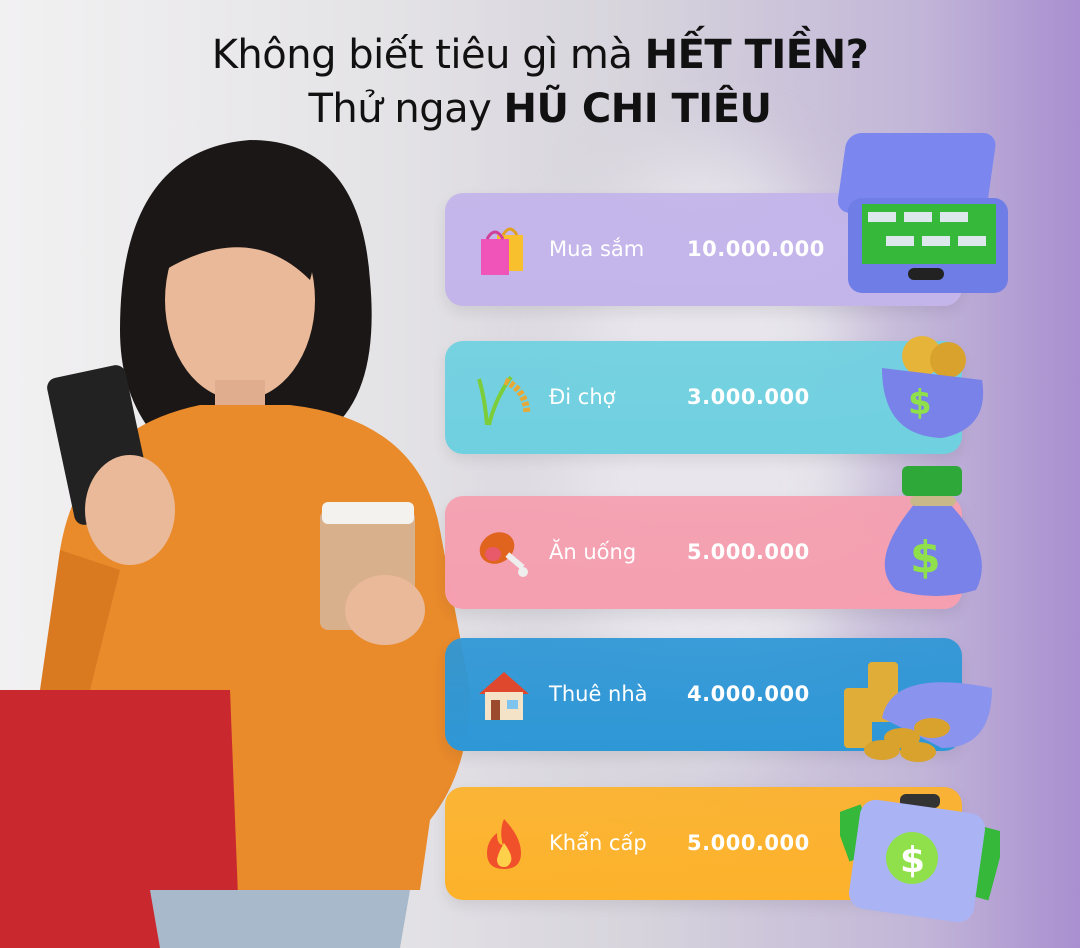  I want to click on jar-label: Mua sắm, so click(597, 249).